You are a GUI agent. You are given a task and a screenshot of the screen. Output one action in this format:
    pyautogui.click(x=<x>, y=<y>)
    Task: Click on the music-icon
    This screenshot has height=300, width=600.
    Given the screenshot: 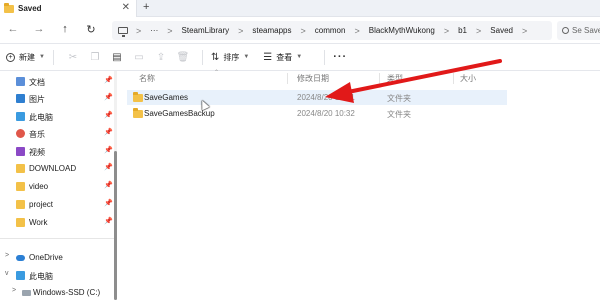 What is the action you would take?
    pyautogui.click(x=20, y=133)
    